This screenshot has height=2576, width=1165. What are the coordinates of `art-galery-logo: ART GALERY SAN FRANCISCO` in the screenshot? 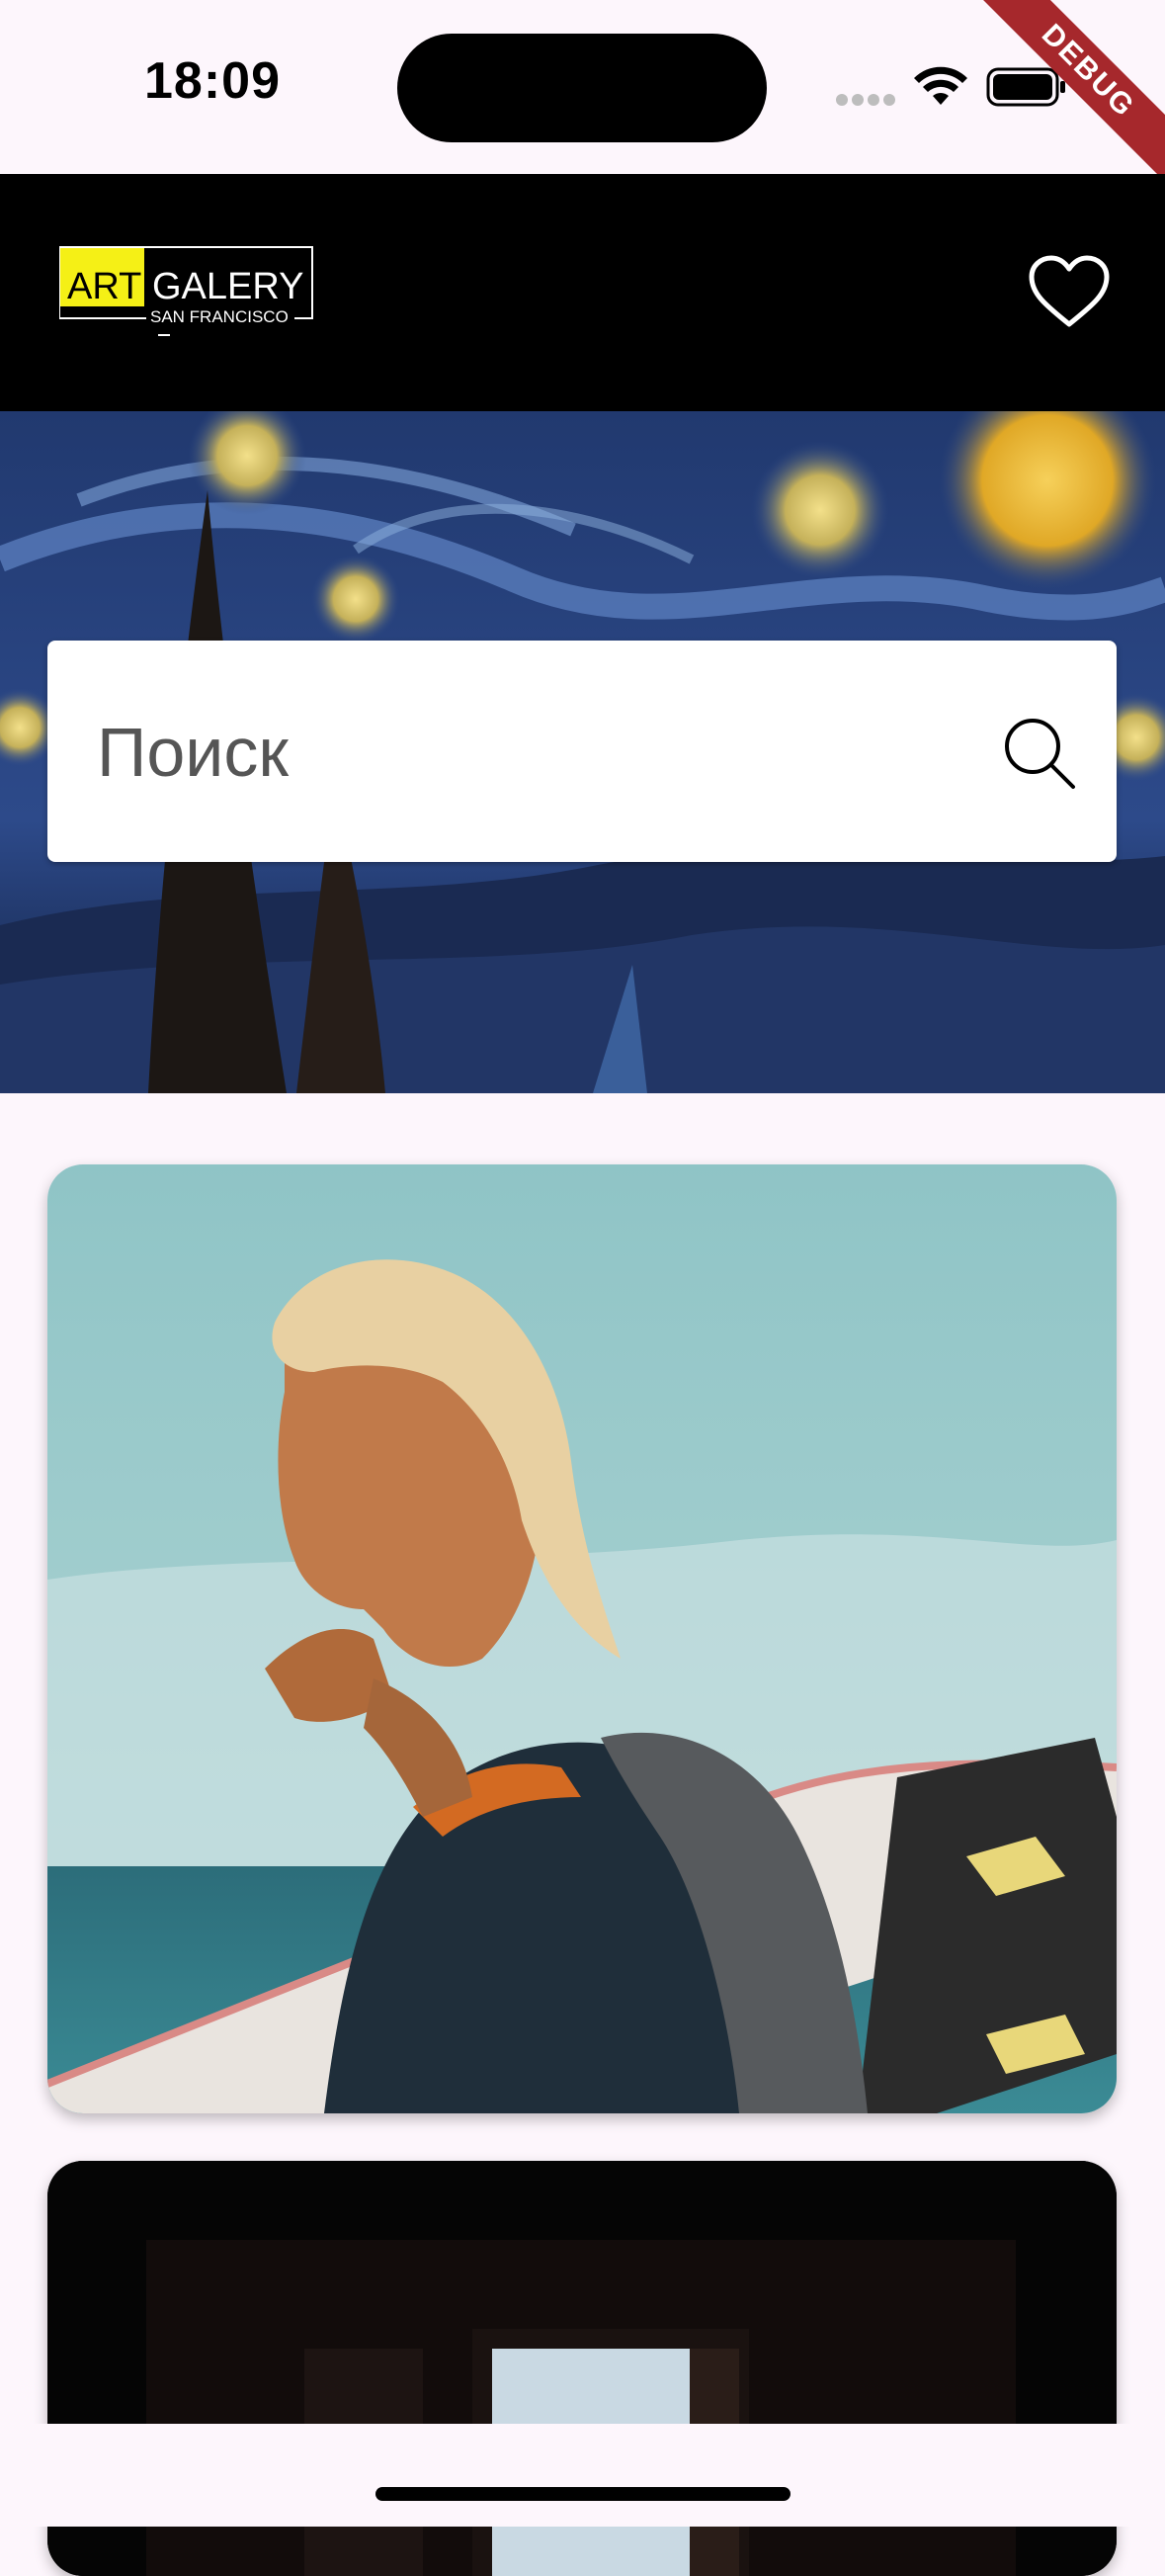 It's located at (187, 292).